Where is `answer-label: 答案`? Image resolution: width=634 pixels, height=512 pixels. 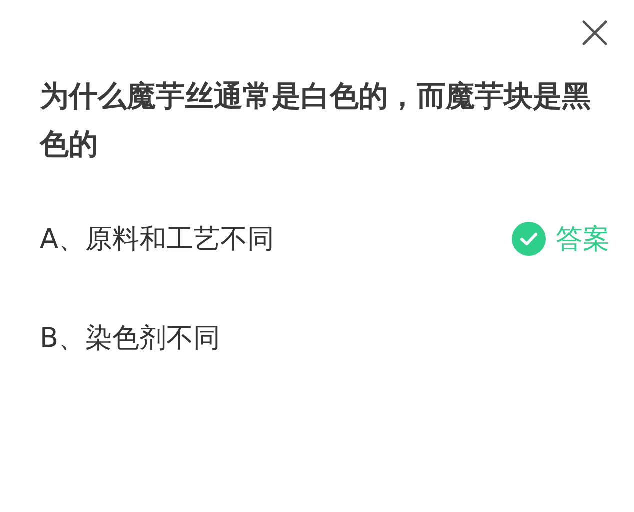
answer-label: 答案 is located at coordinates (583, 240).